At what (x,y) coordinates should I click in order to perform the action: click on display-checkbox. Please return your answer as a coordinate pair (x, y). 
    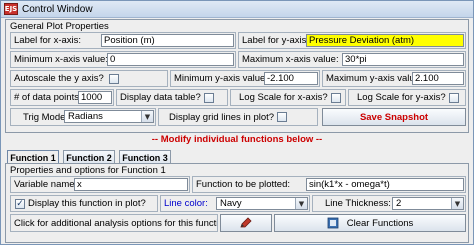
    Looking at the image, I should click on (20, 203).